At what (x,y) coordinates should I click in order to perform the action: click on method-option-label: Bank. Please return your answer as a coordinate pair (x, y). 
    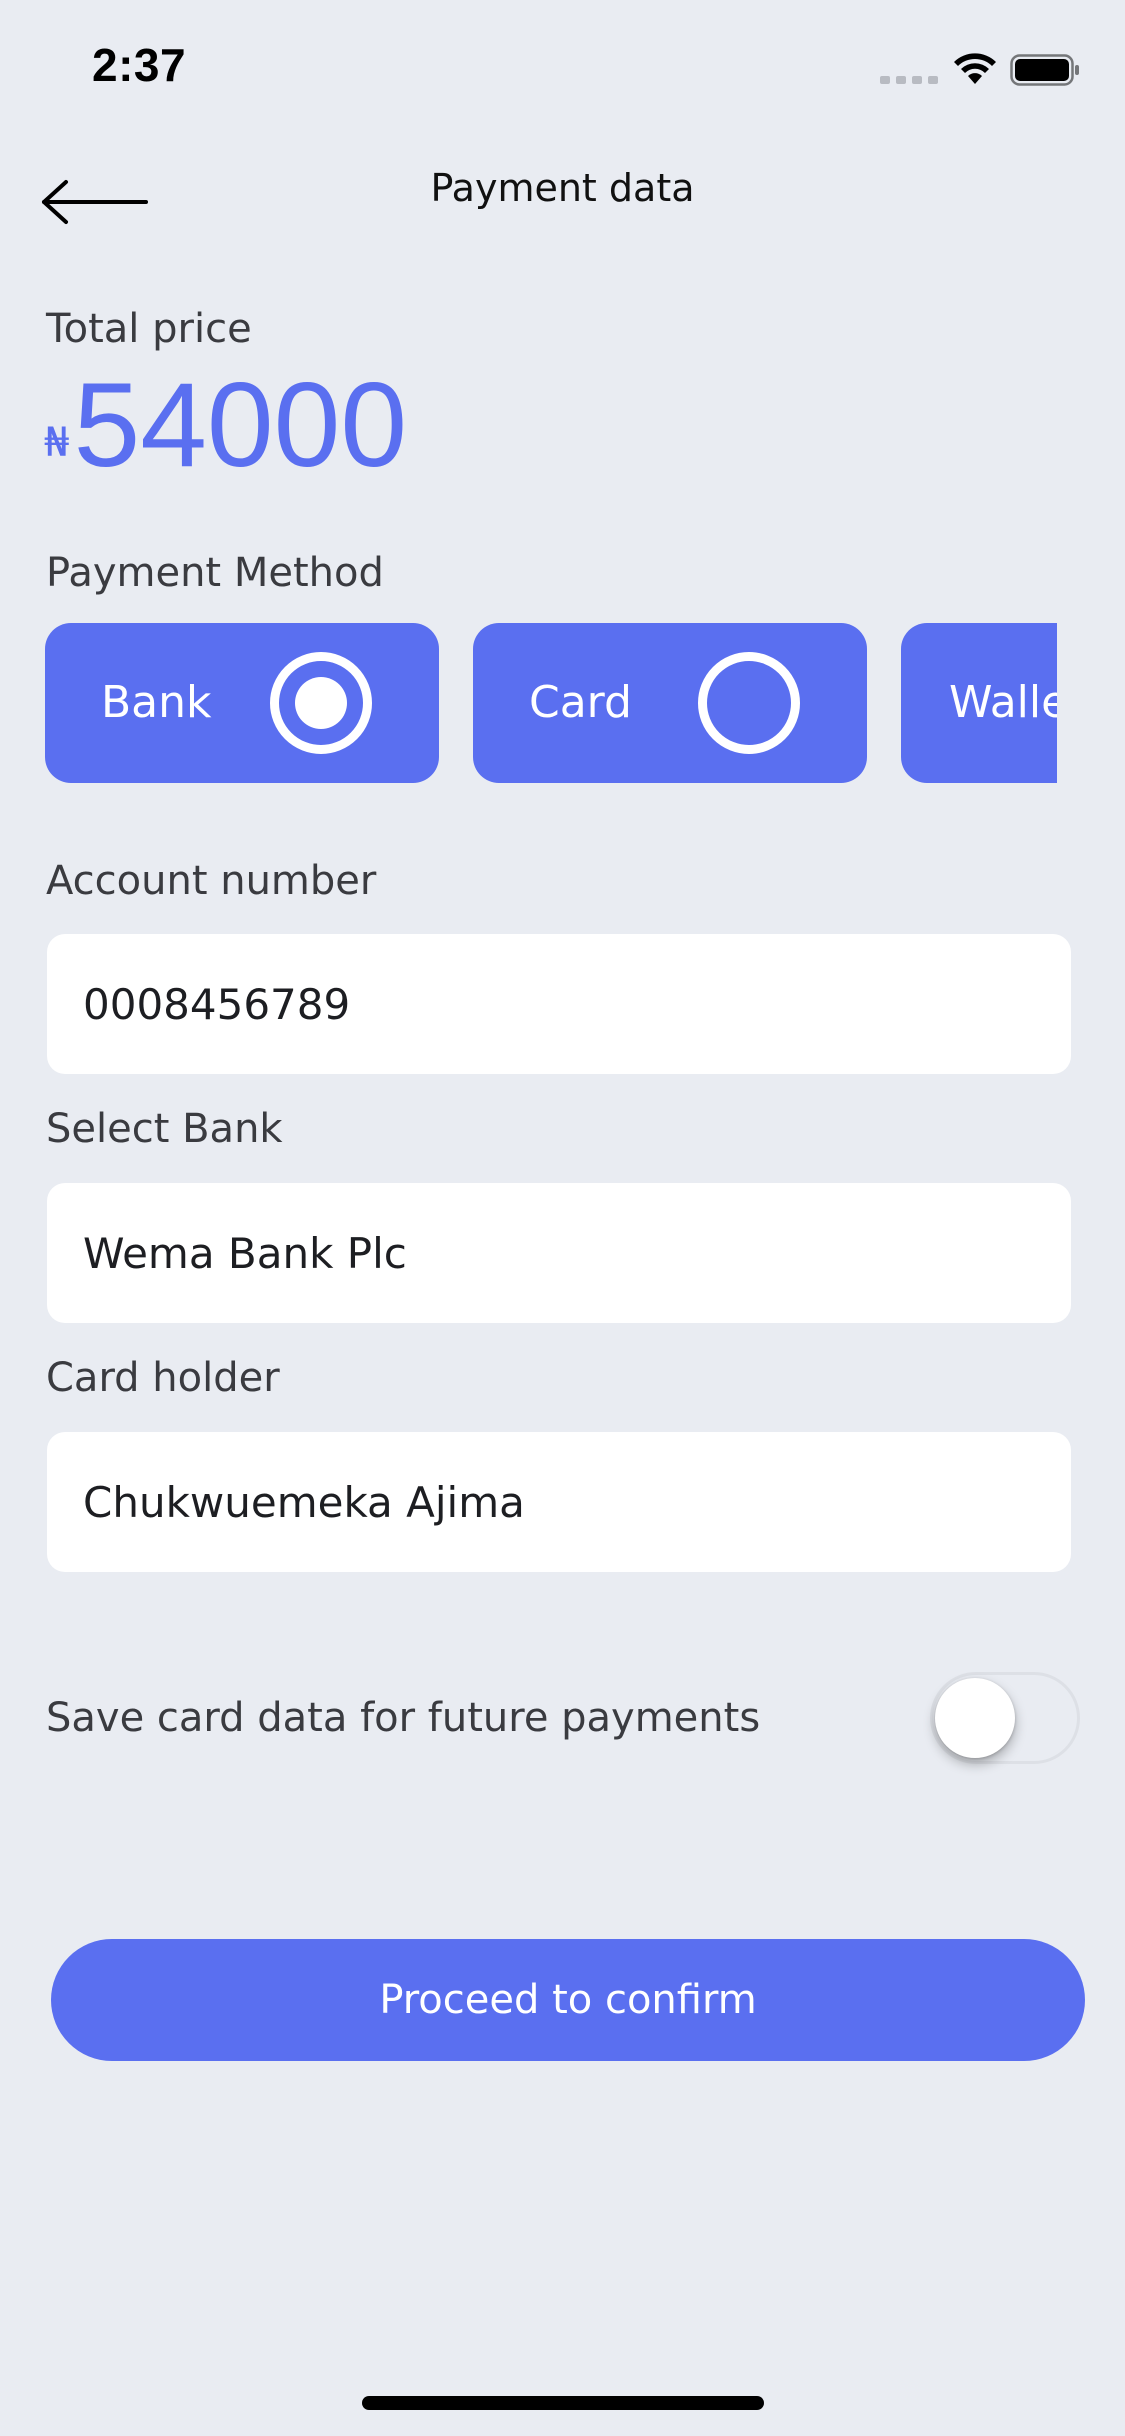
    Looking at the image, I should click on (156, 702).